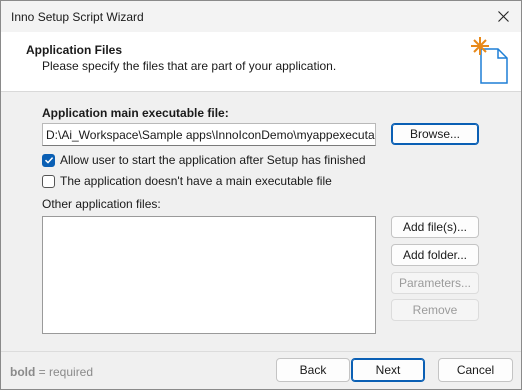 This screenshot has width=522, height=390. What do you see at coordinates (74, 50) in the screenshot?
I see `page-title: Application Files` at bounding box center [74, 50].